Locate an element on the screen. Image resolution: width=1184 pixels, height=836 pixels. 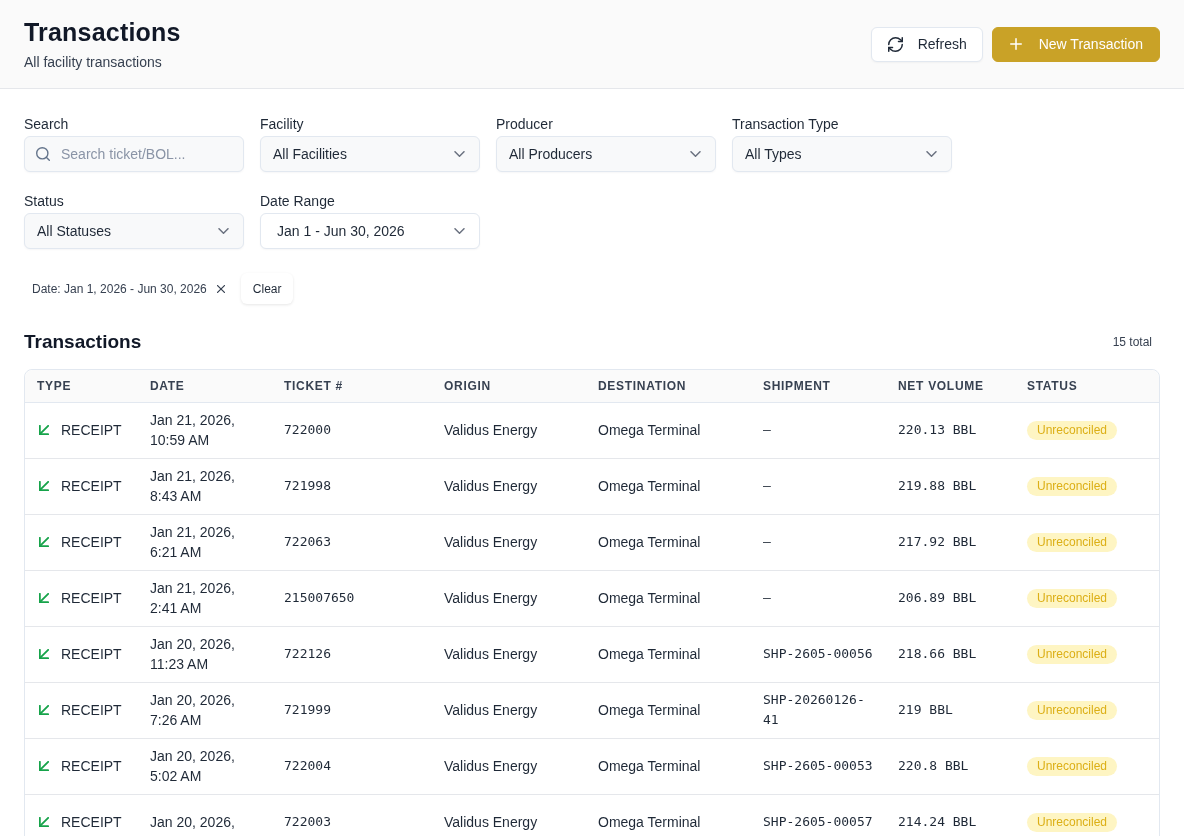
shipment-id: SHP-20260126-41 is located at coordinates (814, 710).